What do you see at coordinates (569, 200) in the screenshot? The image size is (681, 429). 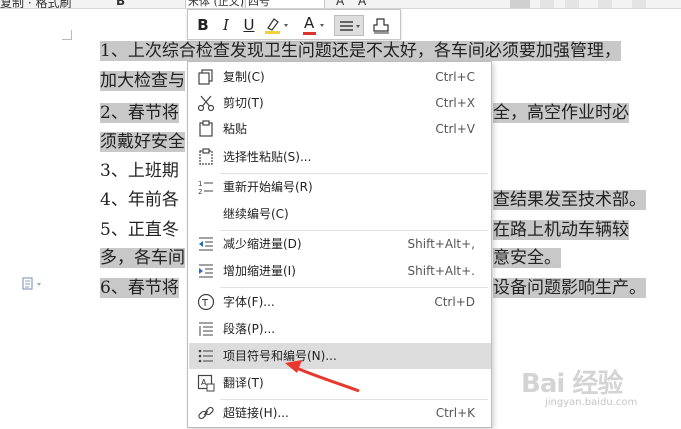 I see `paragraph-4-tail: 查结果发至技术部。` at bounding box center [569, 200].